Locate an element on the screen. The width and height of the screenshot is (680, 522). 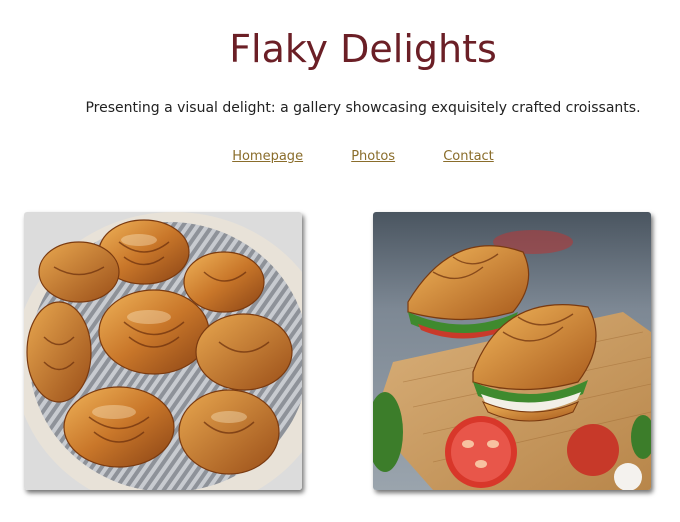
nav-link-homepage: Homepage is located at coordinates (267, 156).